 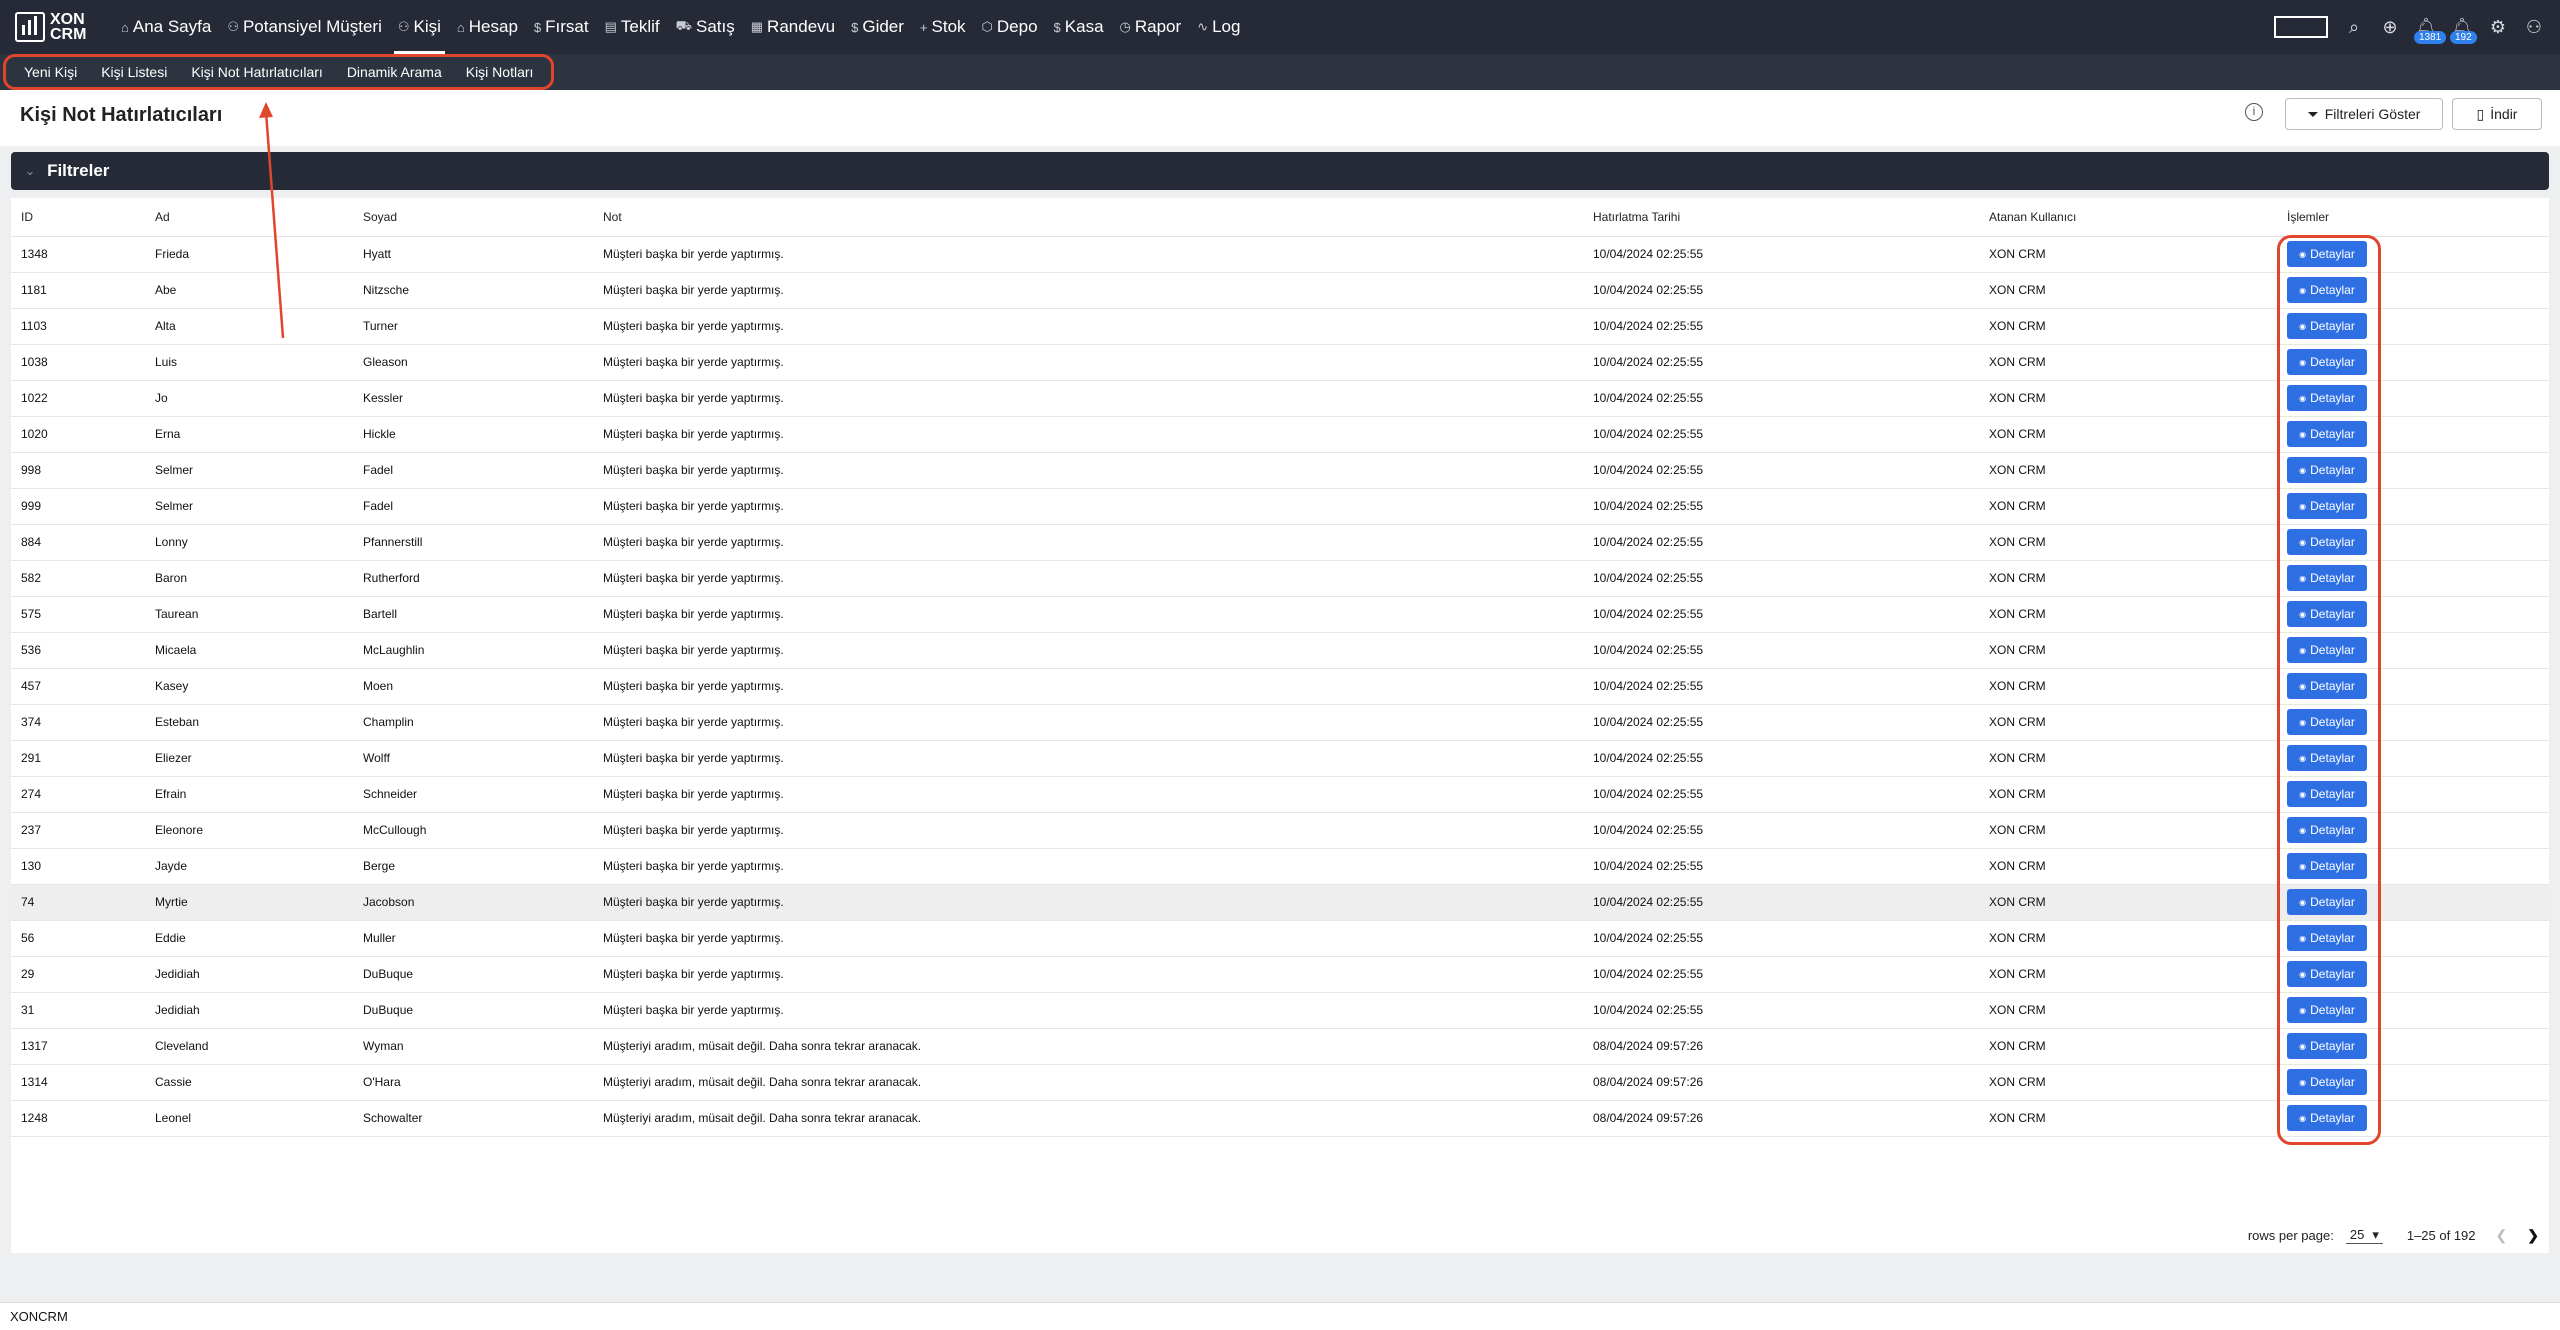 What do you see at coordinates (943, 27) in the screenshot?
I see `nav-item-9: + Stok` at bounding box center [943, 27].